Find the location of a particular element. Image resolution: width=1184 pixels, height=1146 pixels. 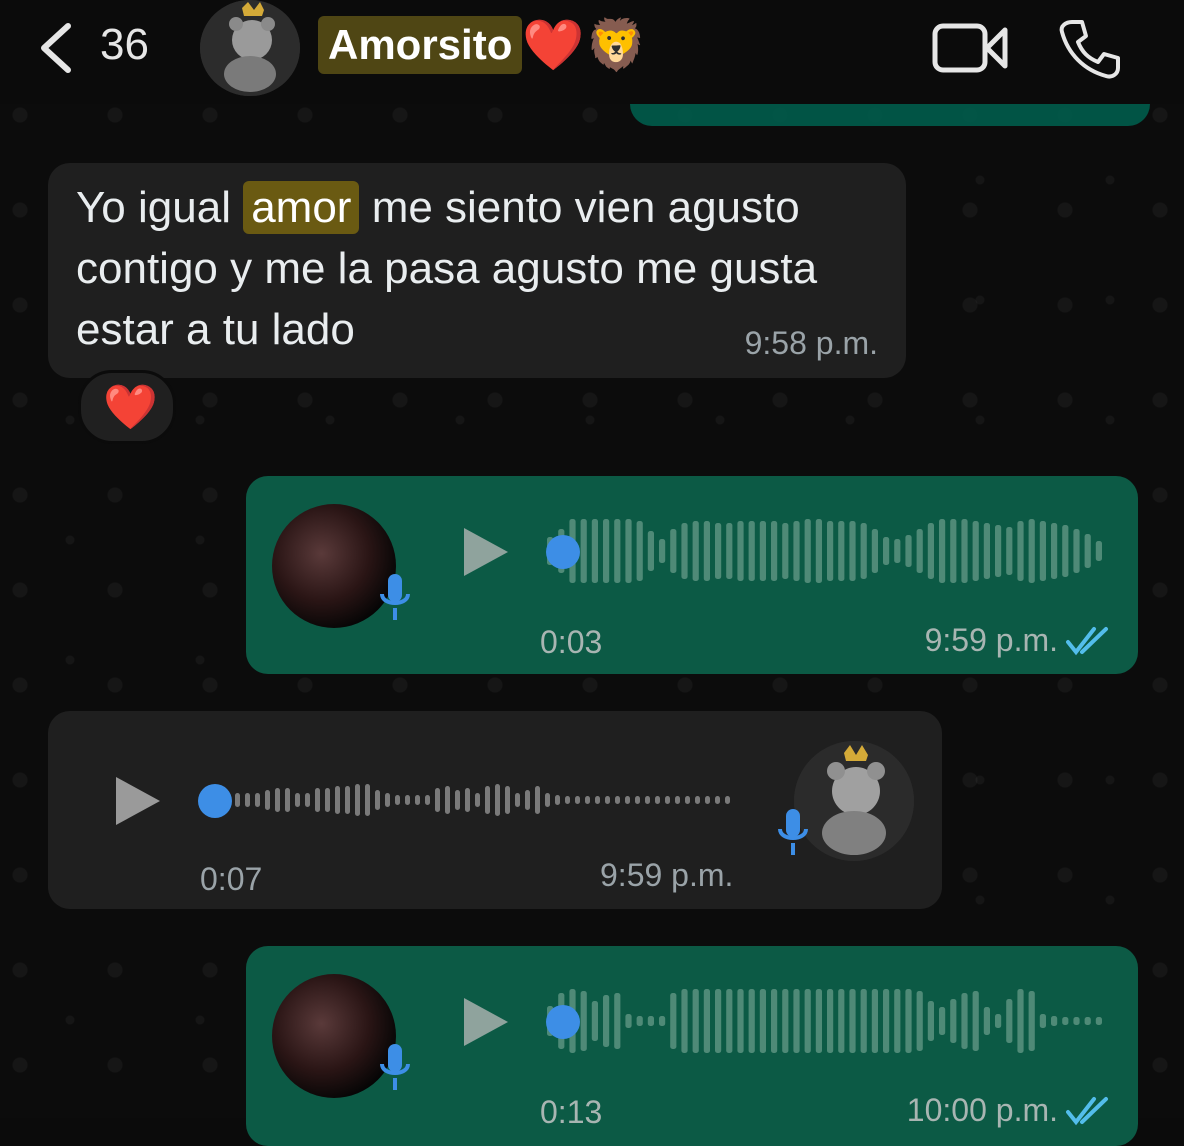

outgoing-voice-message: 0:13 10:00 p.m. is located at coordinates (692, 1046).